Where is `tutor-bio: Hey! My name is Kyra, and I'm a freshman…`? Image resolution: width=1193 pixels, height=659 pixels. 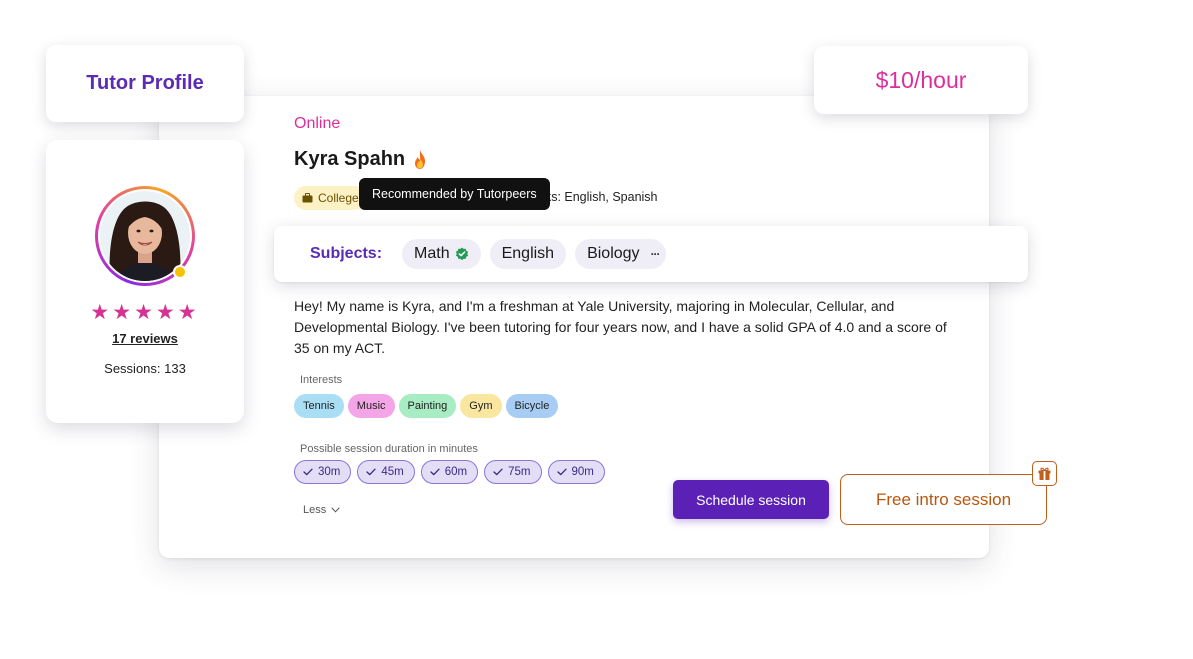 tutor-bio: Hey! My name is Kyra, and I'm a freshman… is located at coordinates (620, 327).